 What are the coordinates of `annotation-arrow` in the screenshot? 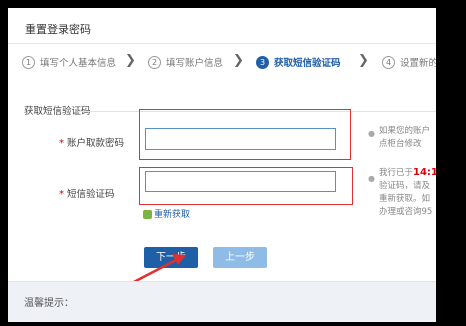 It's located at (158, 269).